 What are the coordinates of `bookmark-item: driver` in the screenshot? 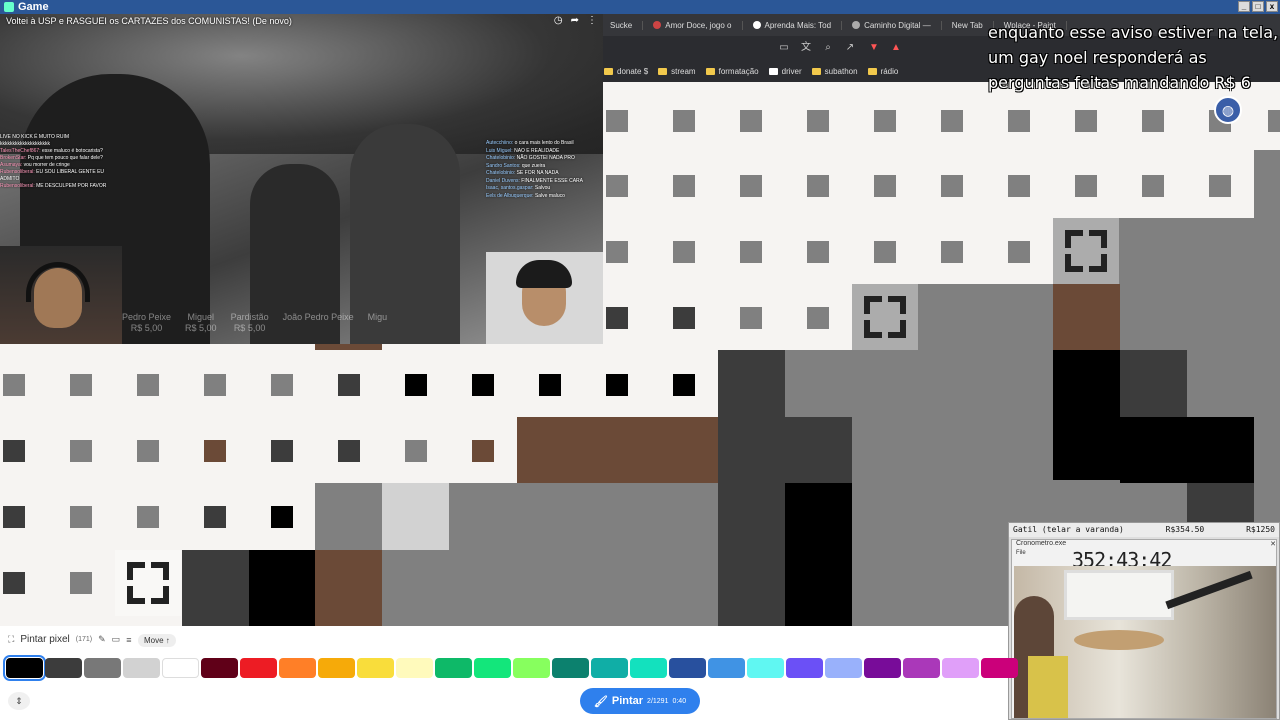 It's located at (785, 71).